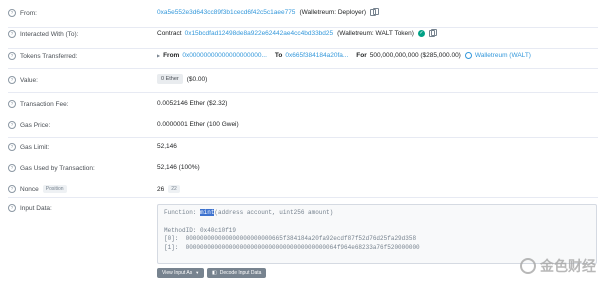 Image resolution: width=600 pixels, height=282 pixels. I want to click on fee-value: 0.0052146 Ether ($2.32), so click(192, 103).